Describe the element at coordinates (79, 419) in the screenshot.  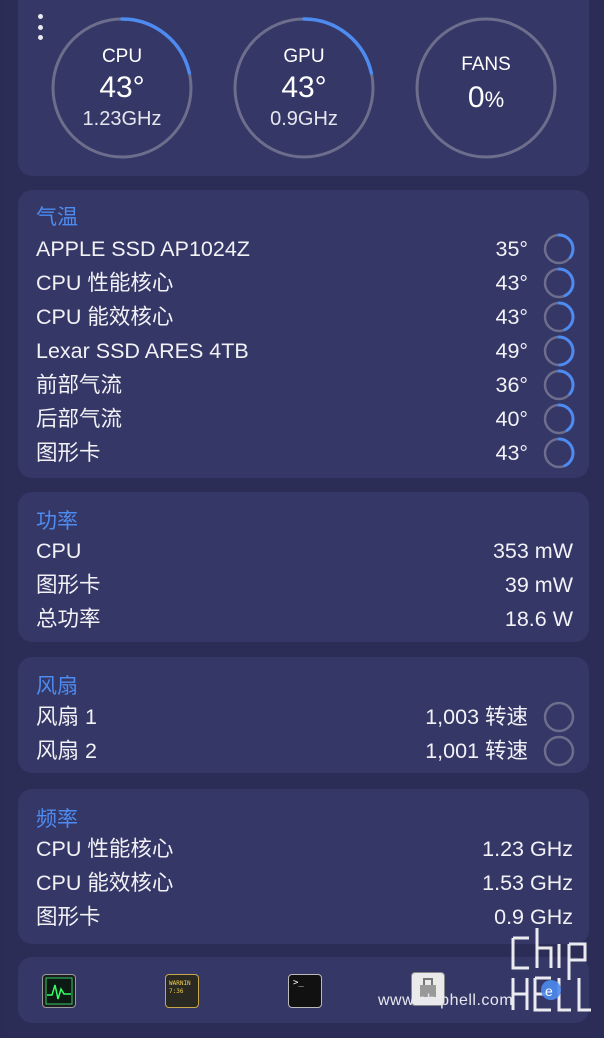
I see `temperature-row-label: 后部气流` at that location.